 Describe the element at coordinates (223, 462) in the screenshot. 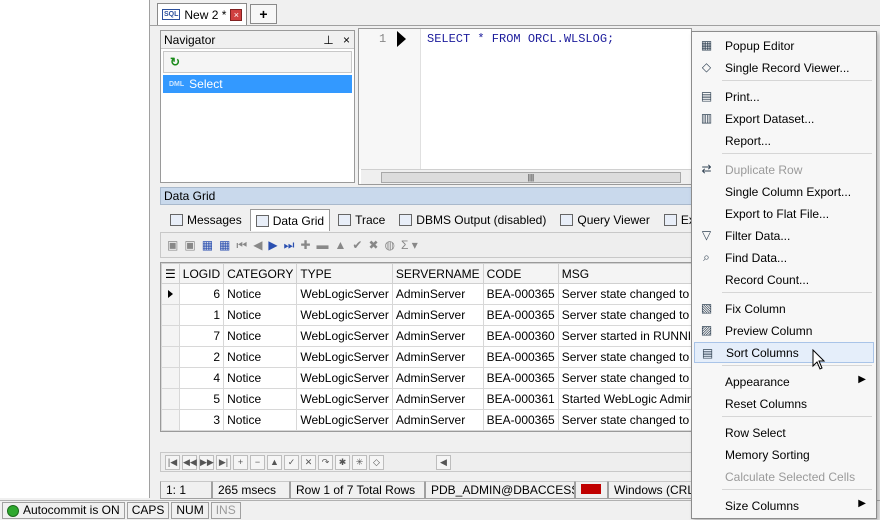

I see `last-icon: ▶|` at that location.